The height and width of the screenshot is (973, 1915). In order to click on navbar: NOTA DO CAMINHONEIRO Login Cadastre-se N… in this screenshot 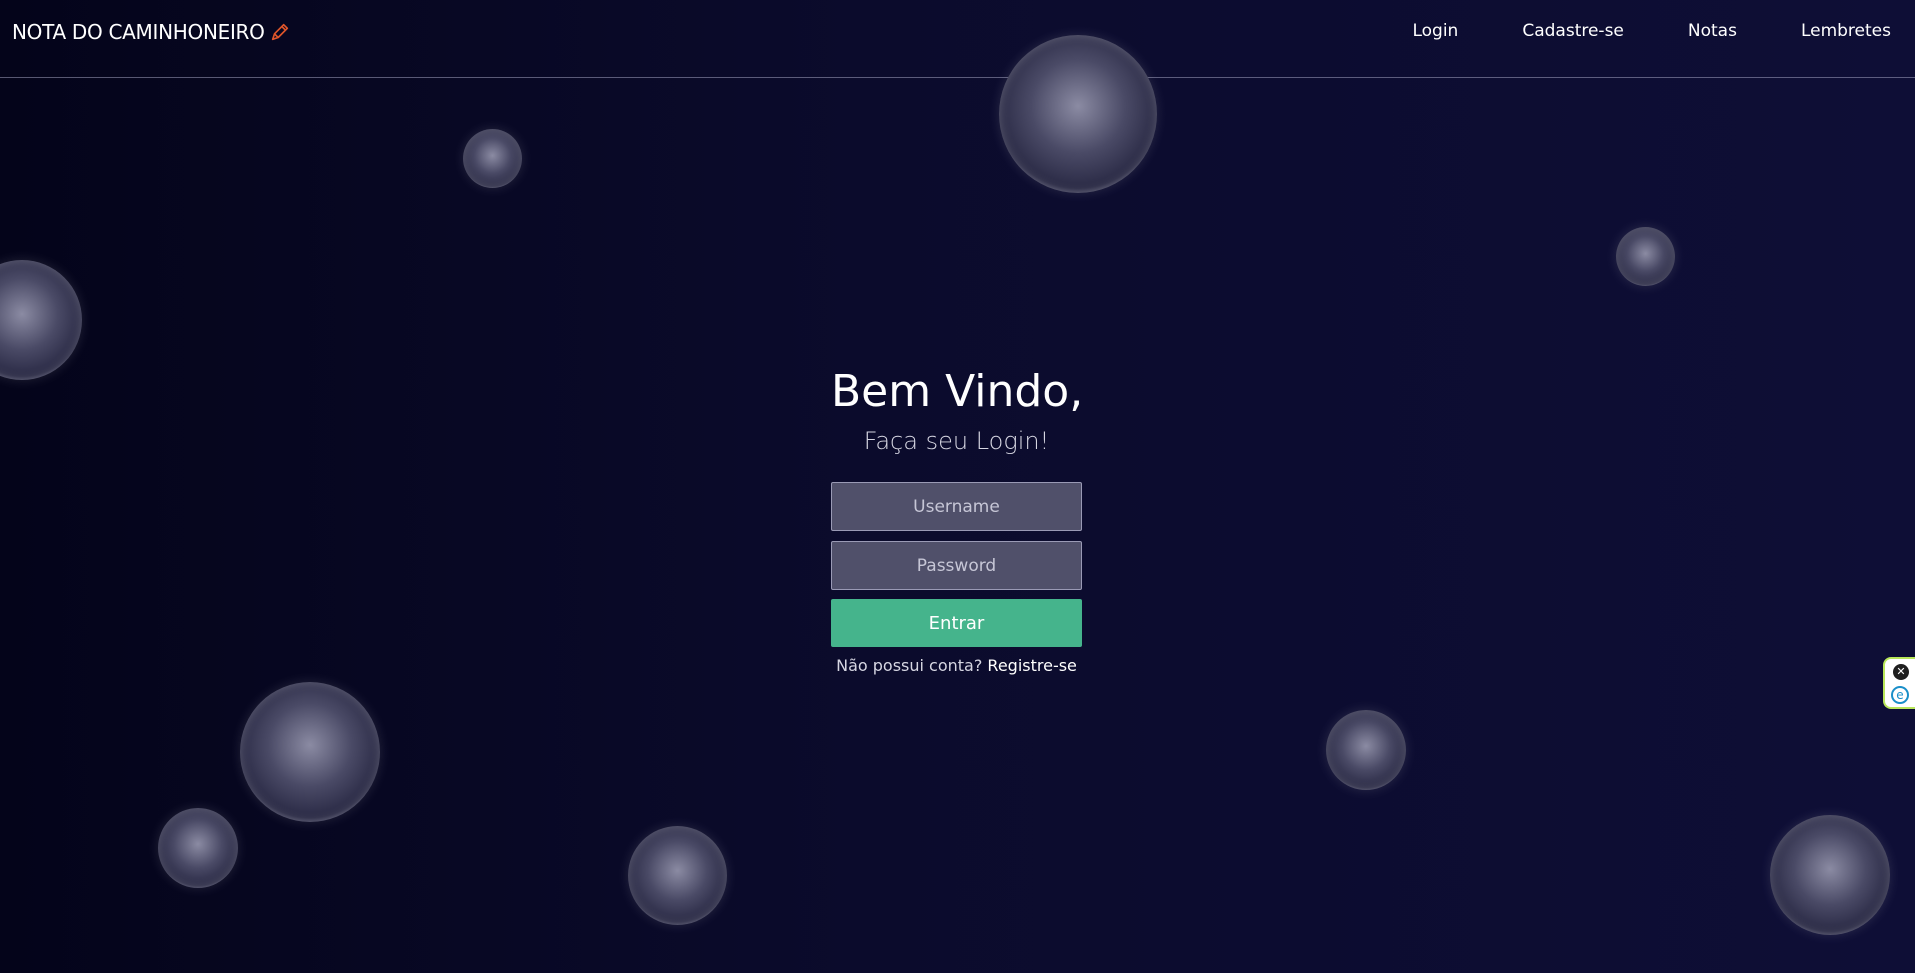, I will do `click(957, 39)`.